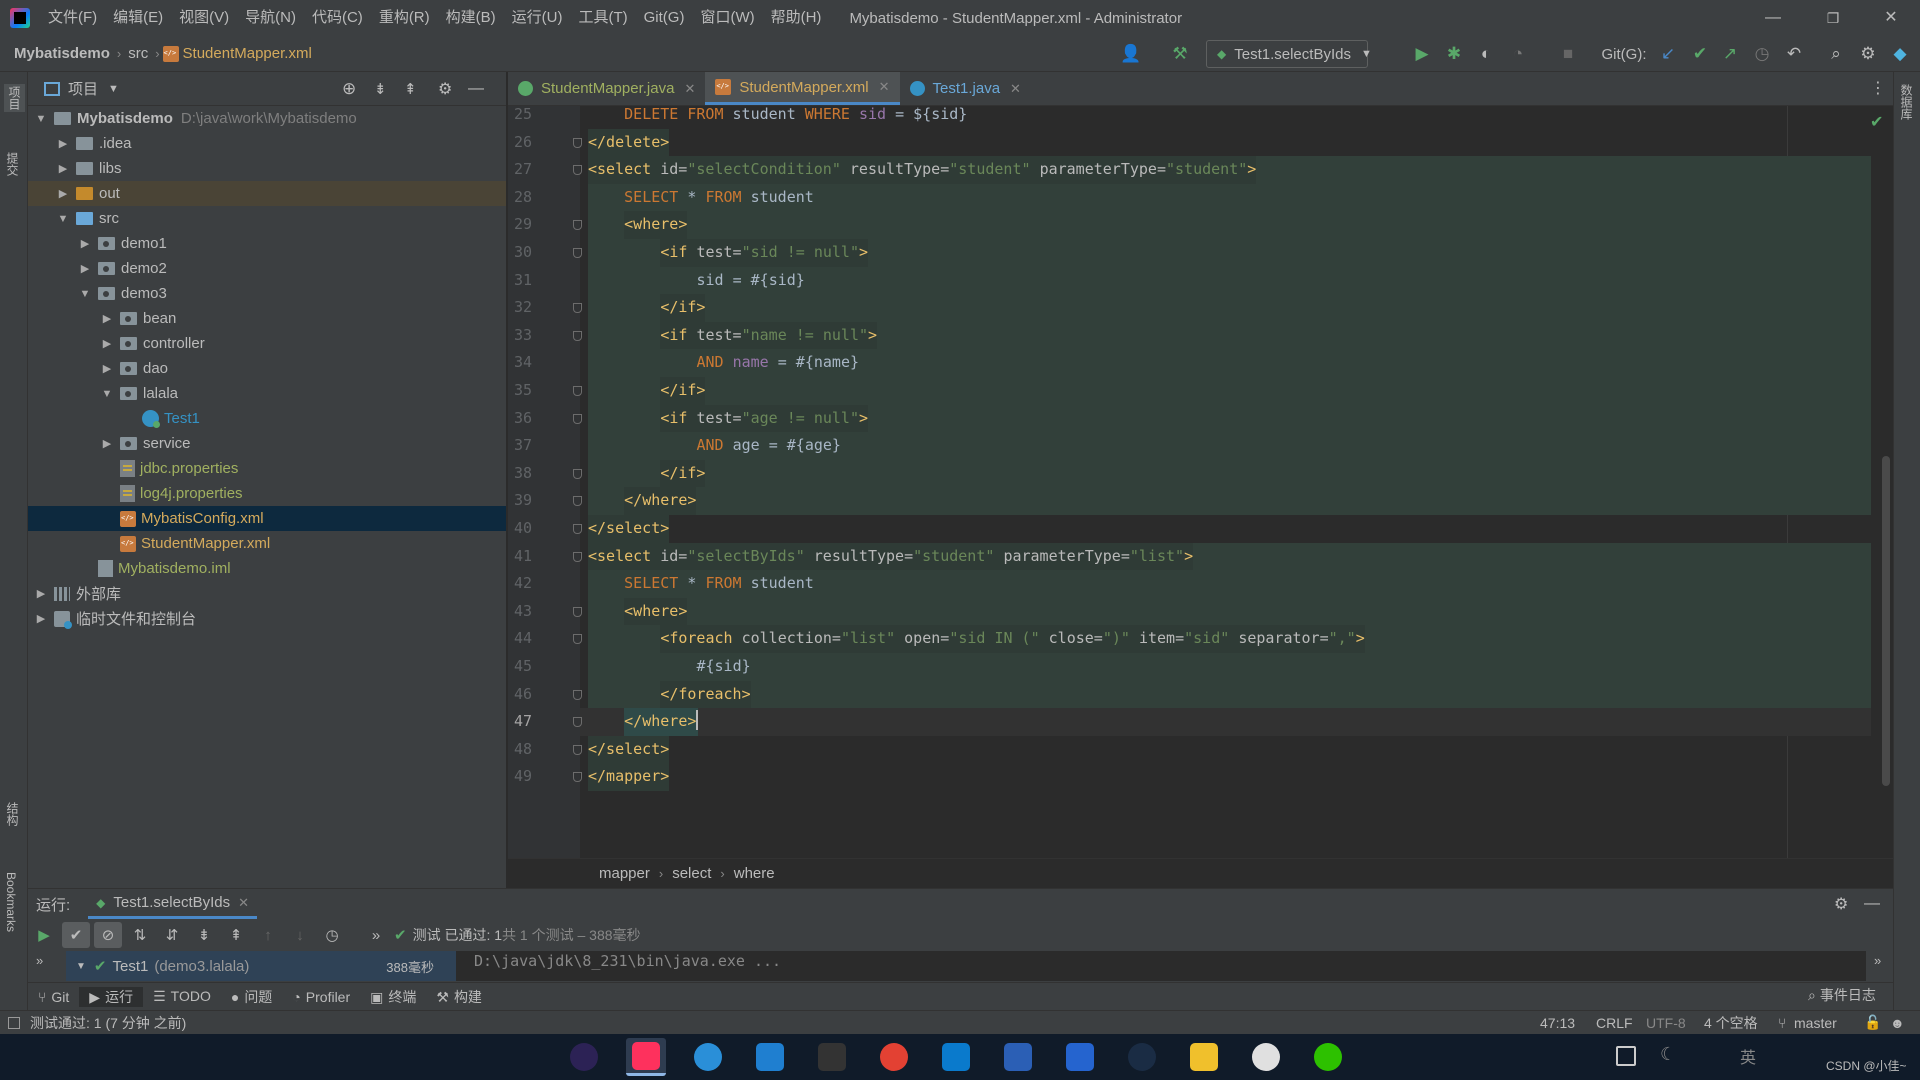  I want to click on git-update-icon: ↙, so click(1668, 54).